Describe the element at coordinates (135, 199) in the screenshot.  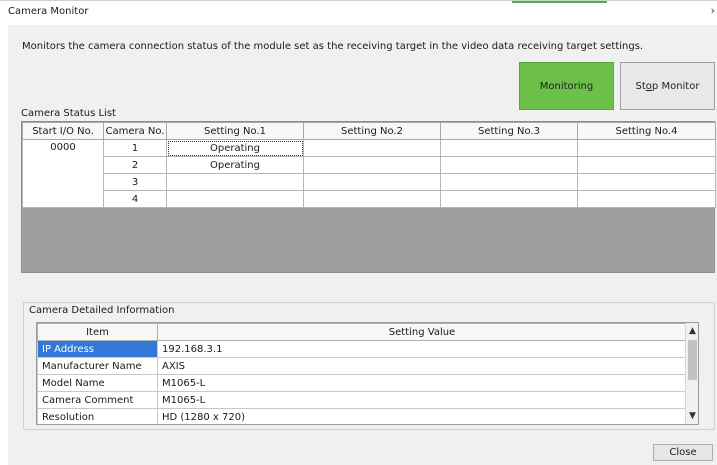
I see `camera-no-cell: 4` at that location.